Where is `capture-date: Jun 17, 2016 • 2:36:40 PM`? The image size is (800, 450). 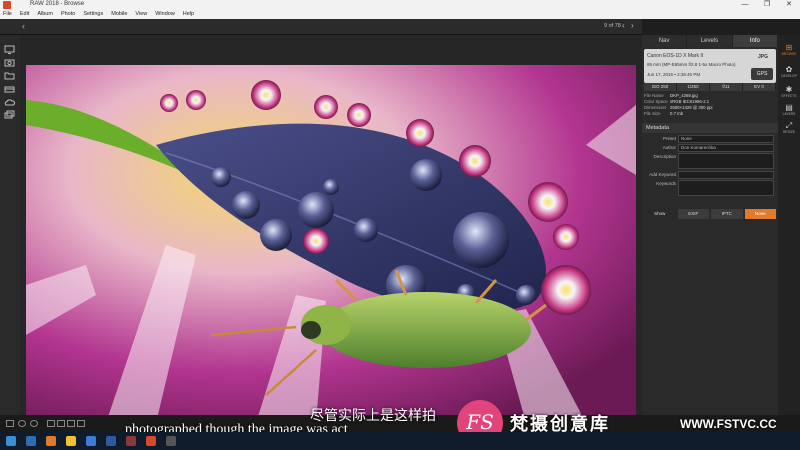
capture-date: Jun 17, 2016 • 2:36:40 PM is located at coordinates (674, 74).